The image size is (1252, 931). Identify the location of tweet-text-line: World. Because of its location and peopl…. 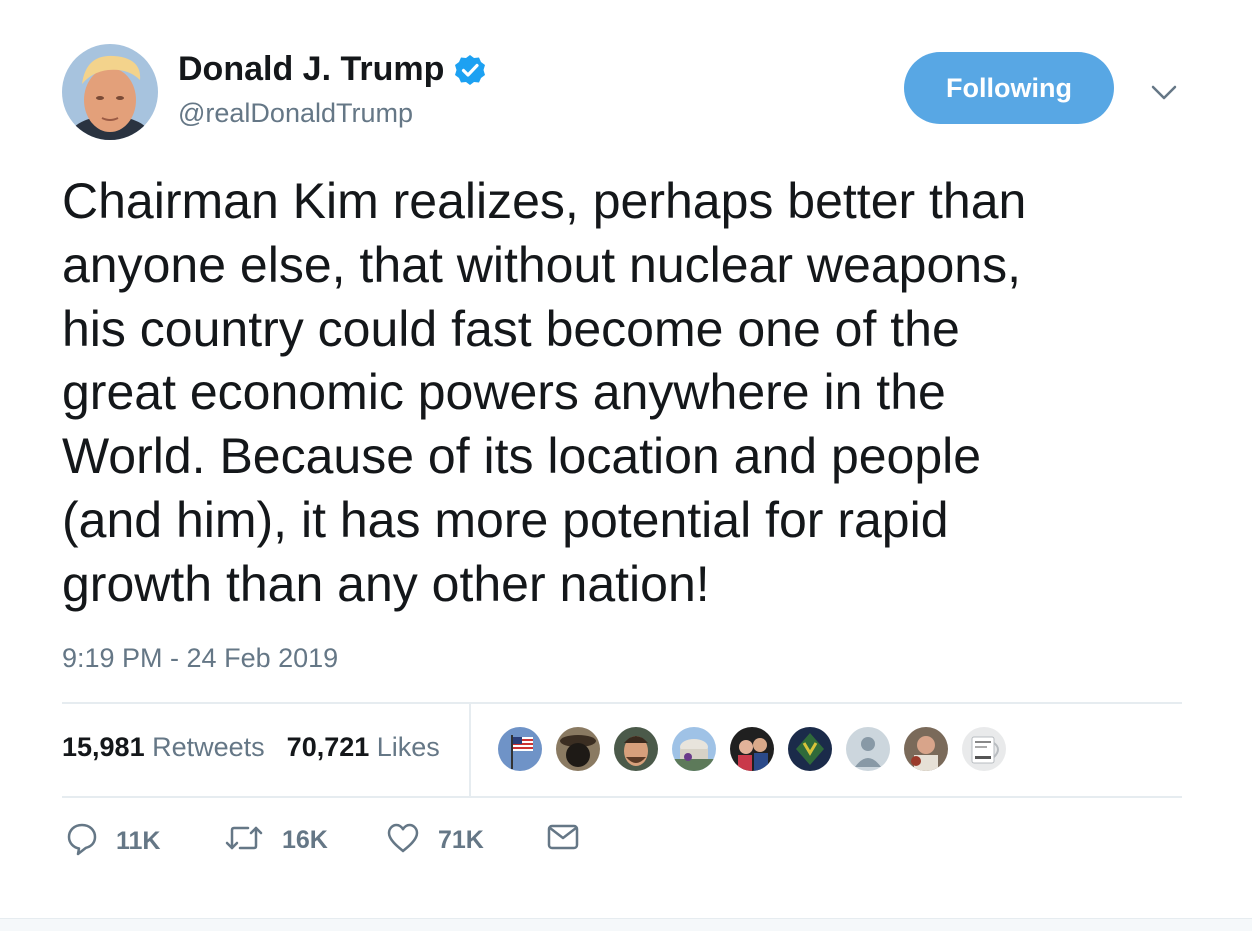
(522, 456).